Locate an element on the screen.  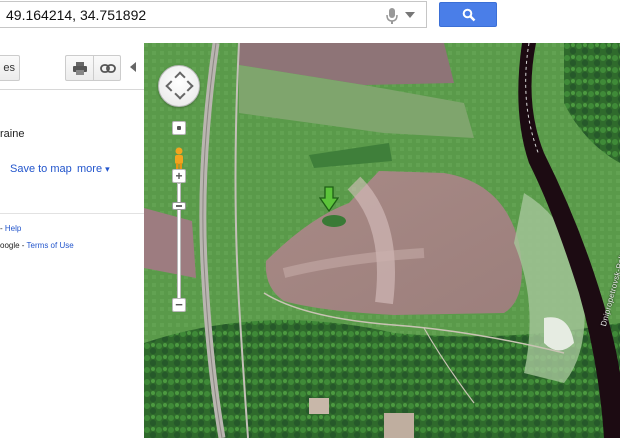
pan-up-icon is located at coordinates (180, 77).